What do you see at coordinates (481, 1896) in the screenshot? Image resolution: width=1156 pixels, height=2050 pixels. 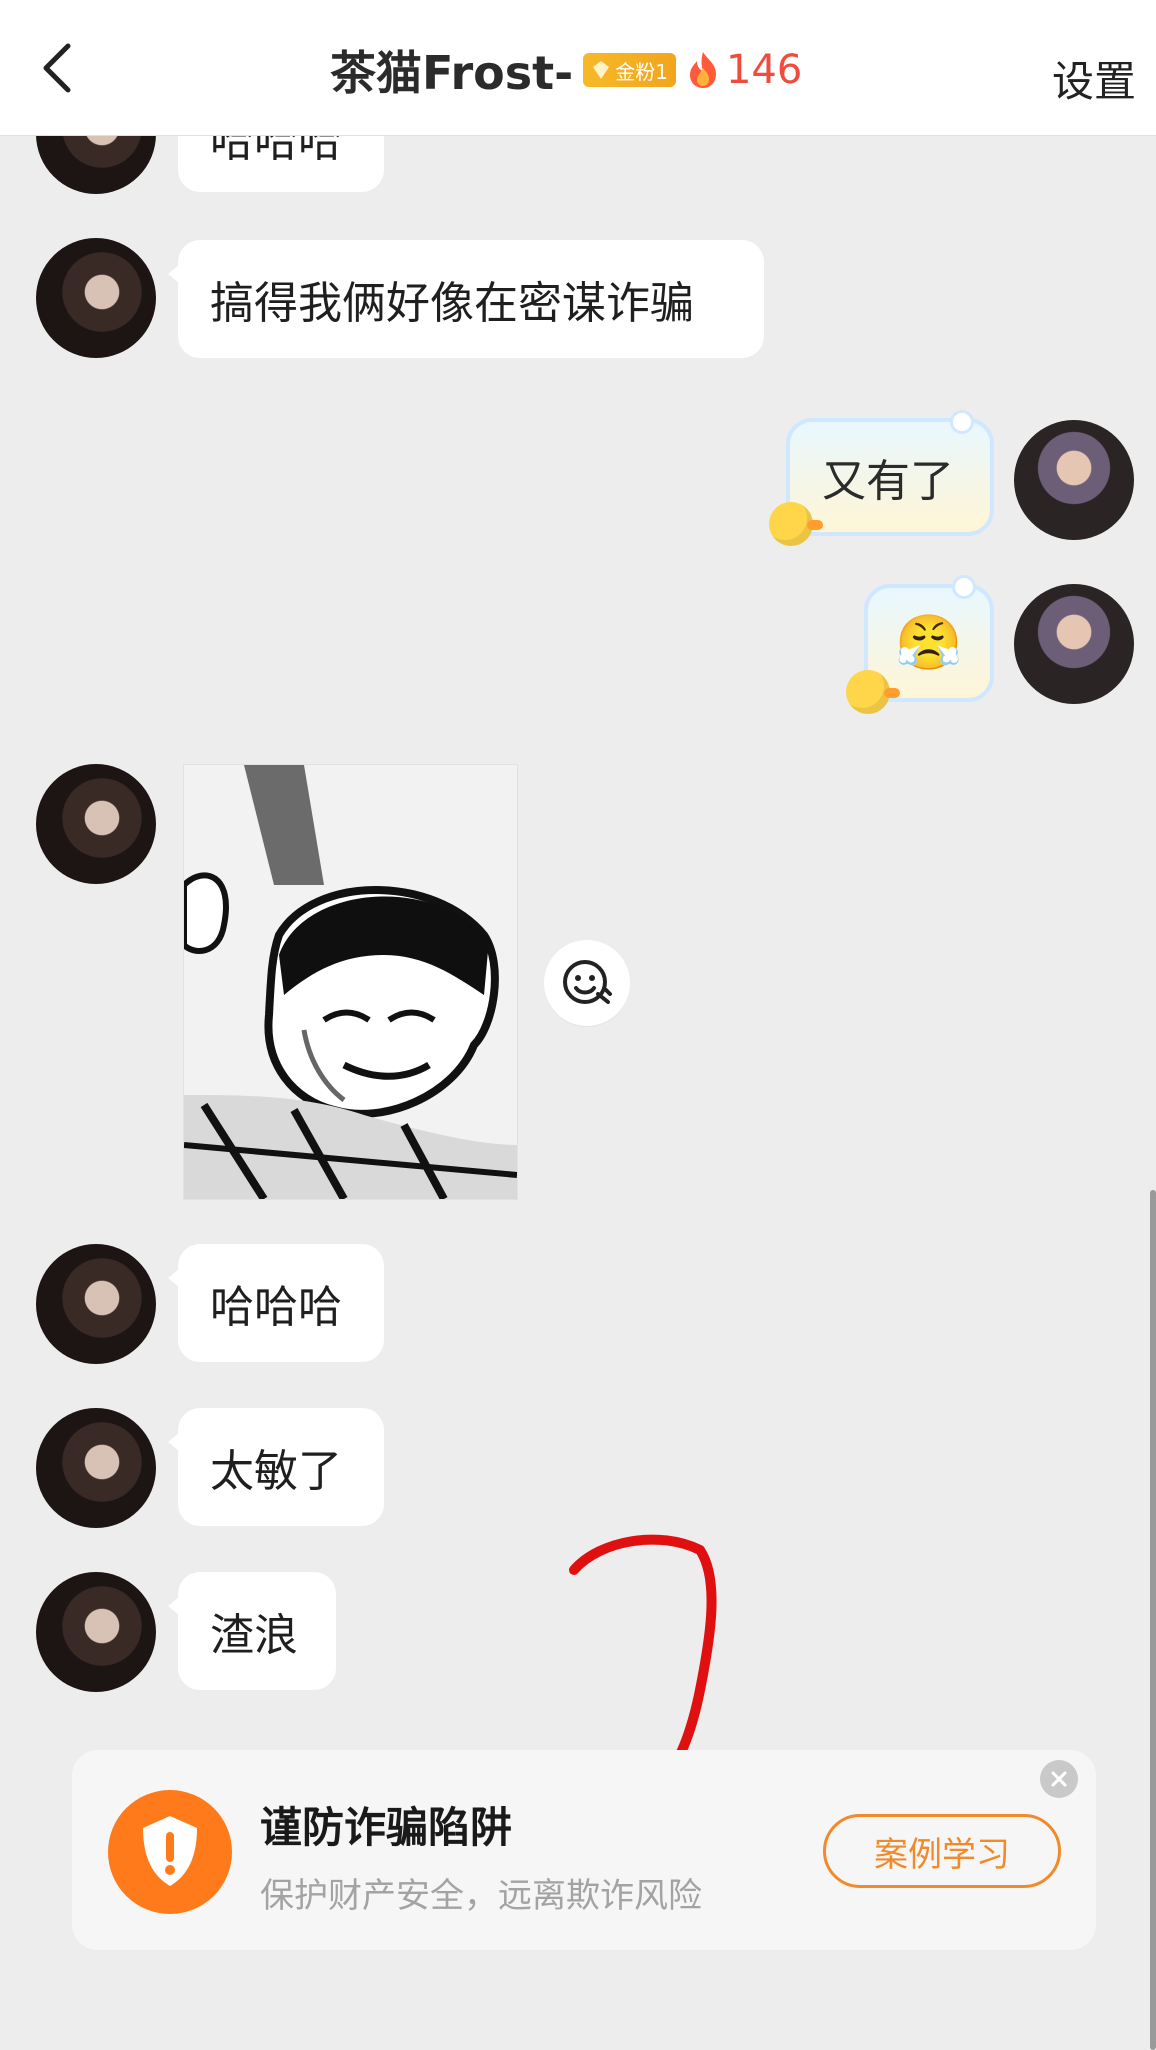 I see `warning-subtitle: 保护财产安全，远离欺诈风险` at bounding box center [481, 1896].